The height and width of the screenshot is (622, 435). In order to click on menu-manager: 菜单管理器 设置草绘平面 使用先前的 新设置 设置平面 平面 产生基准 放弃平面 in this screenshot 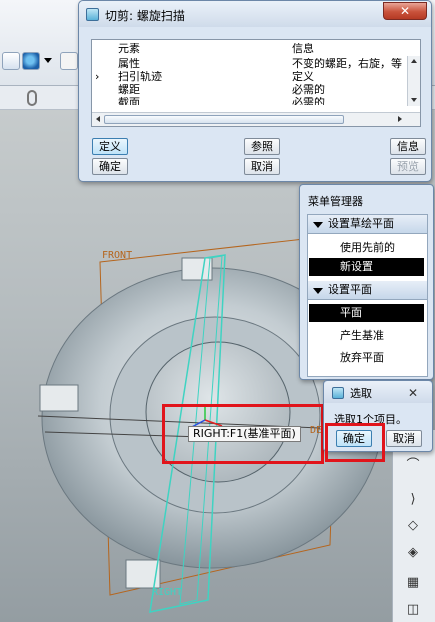, I will do `click(366, 282)`.